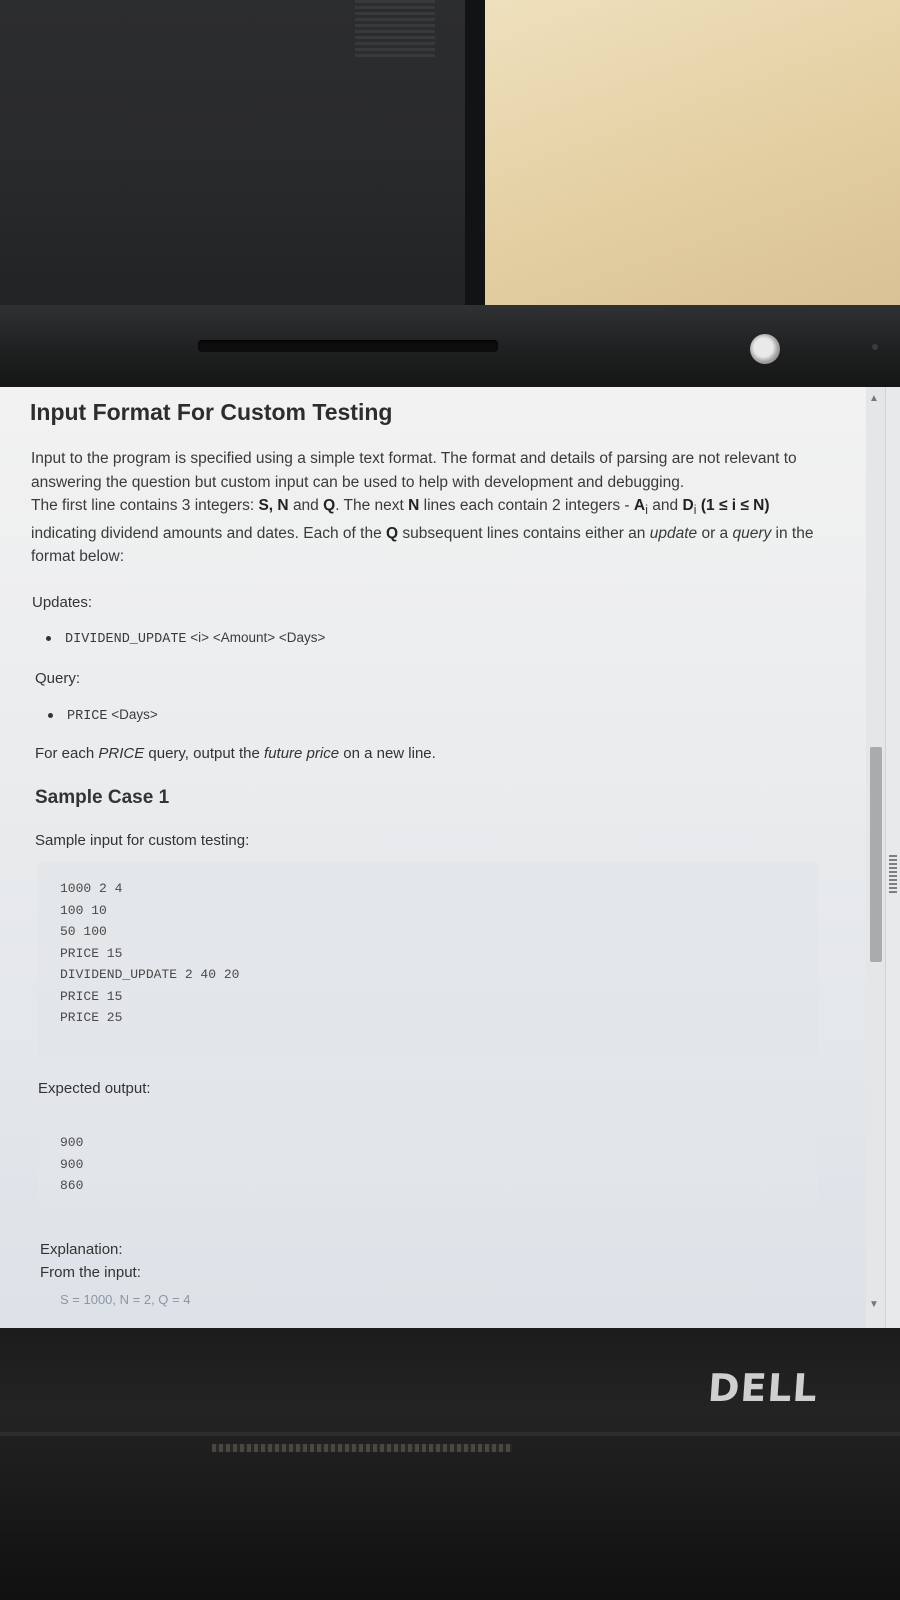 The image size is (900, 1600). What do you see at coordinates (395, 30) in the screenshot?
I see `background-monitor-screen` at bounding box center [395, 30].